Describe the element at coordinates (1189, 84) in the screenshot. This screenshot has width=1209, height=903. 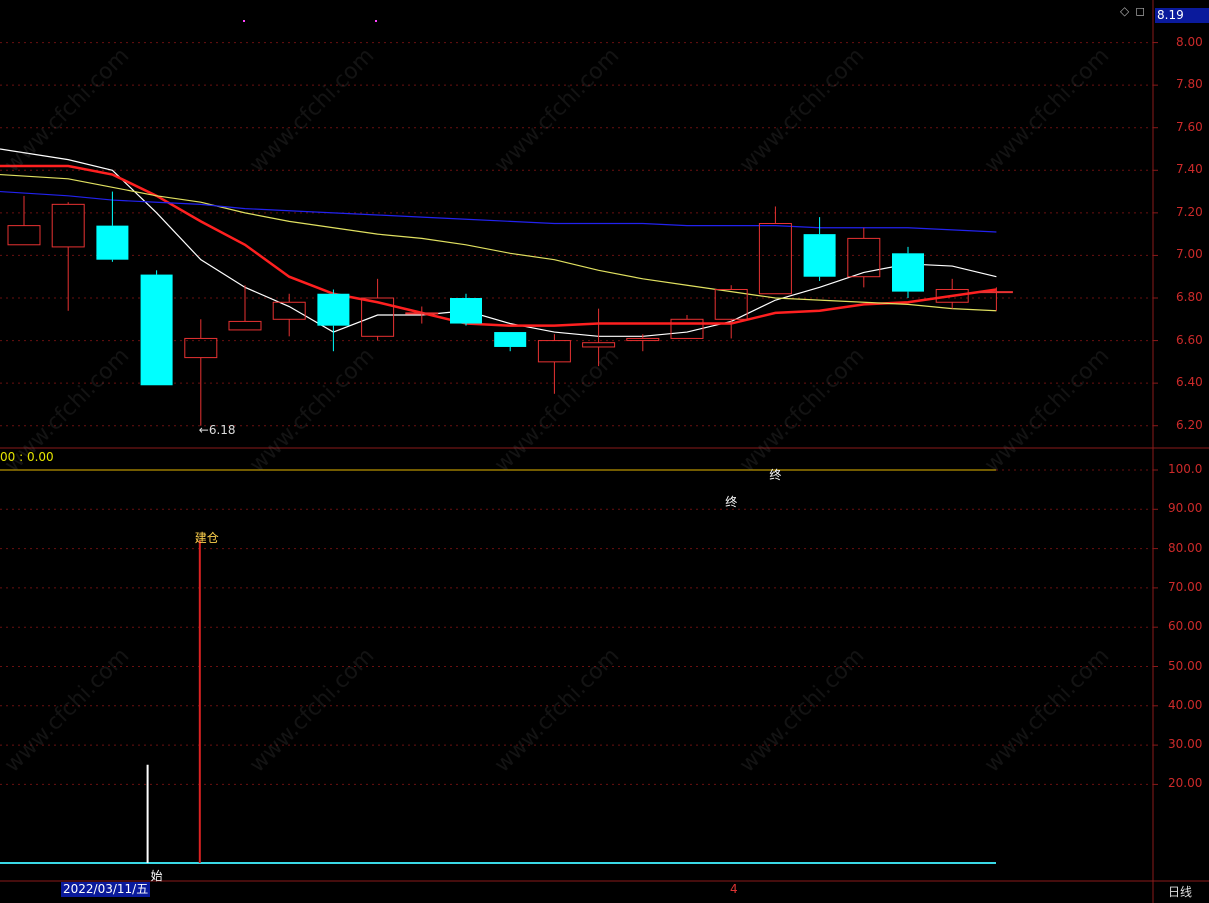
I see `price-tick-label: 7.80` at that location.